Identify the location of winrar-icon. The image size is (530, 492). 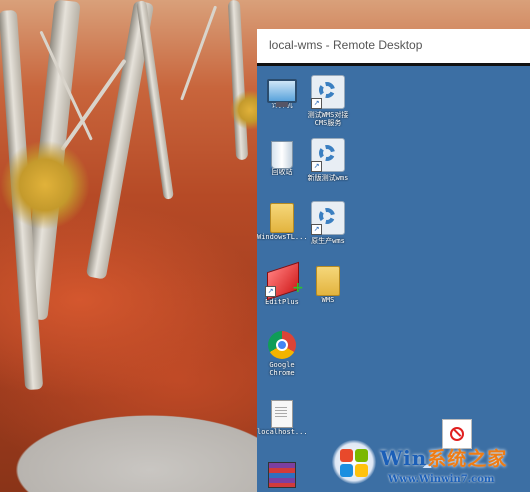
(282, 475).